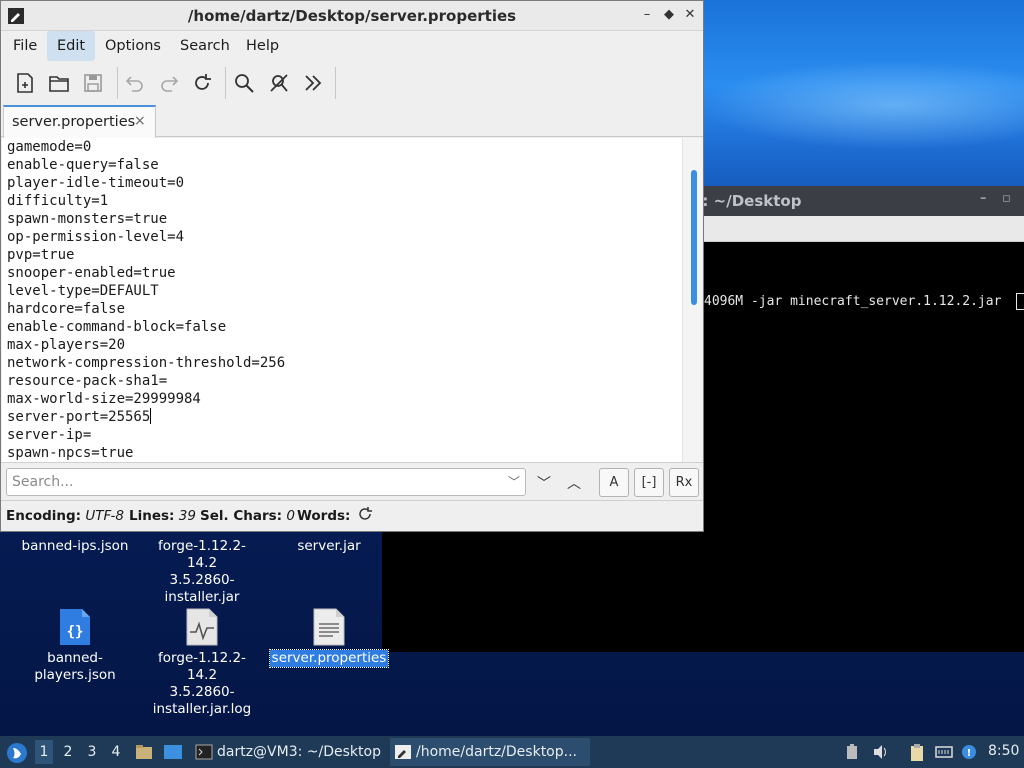 This screenshot has height=768, width=1024. I want to click on desktop-icon-banned-ips: banned-ips.json, so click(75, 546).